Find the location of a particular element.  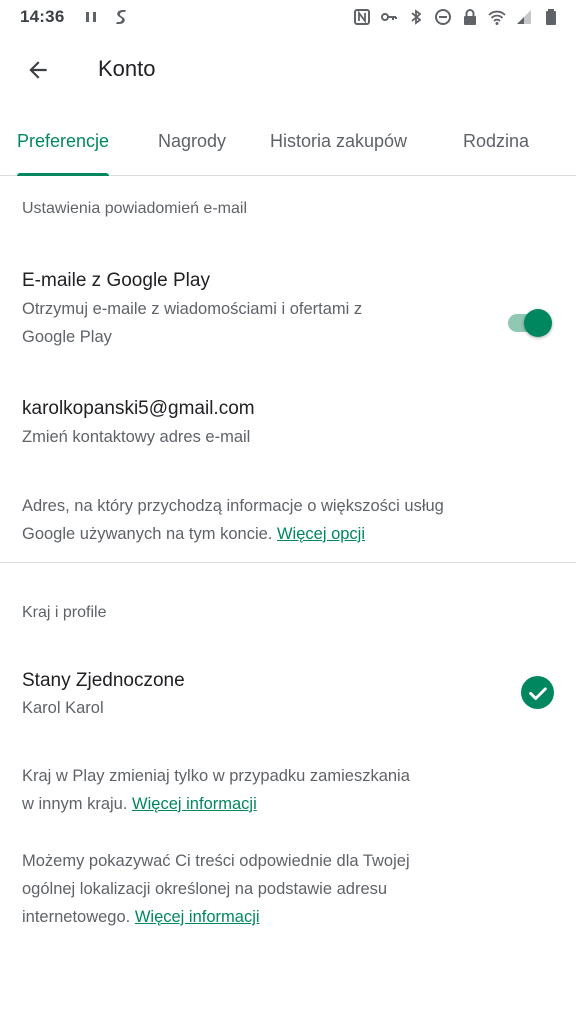

tab-label: Rodzina is located at coordinates (496, 141).